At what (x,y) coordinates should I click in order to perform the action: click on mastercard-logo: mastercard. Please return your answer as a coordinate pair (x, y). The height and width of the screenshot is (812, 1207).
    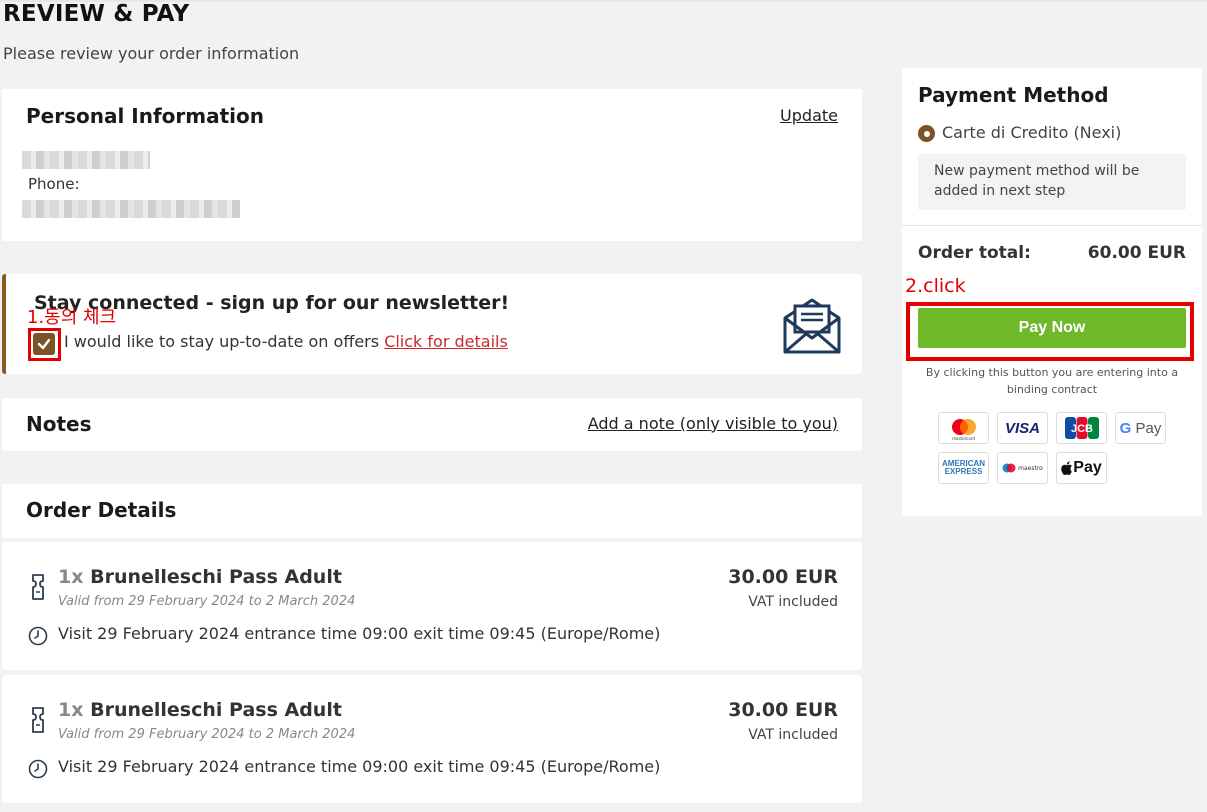
    Looking at the image, I should click on (963, 428).